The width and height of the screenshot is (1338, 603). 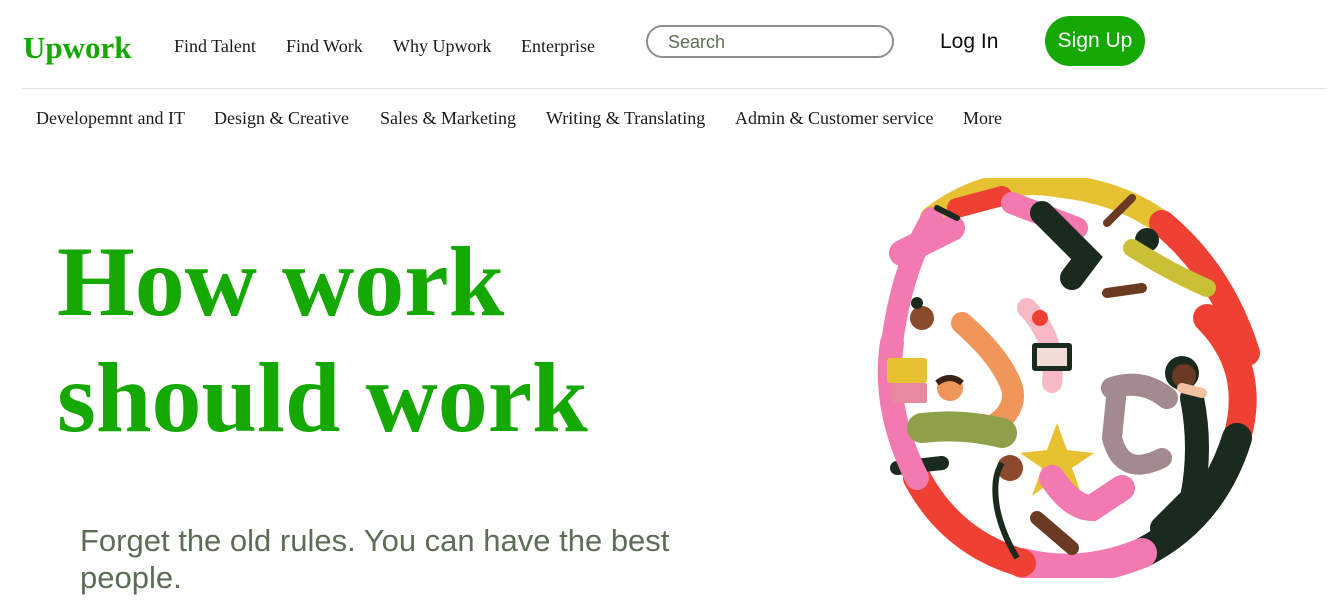 What do you see at coordinates (110, 118) in the screenshot?
I see `category-development-it: Developemnt and IT` at bounding box center [110, 118].